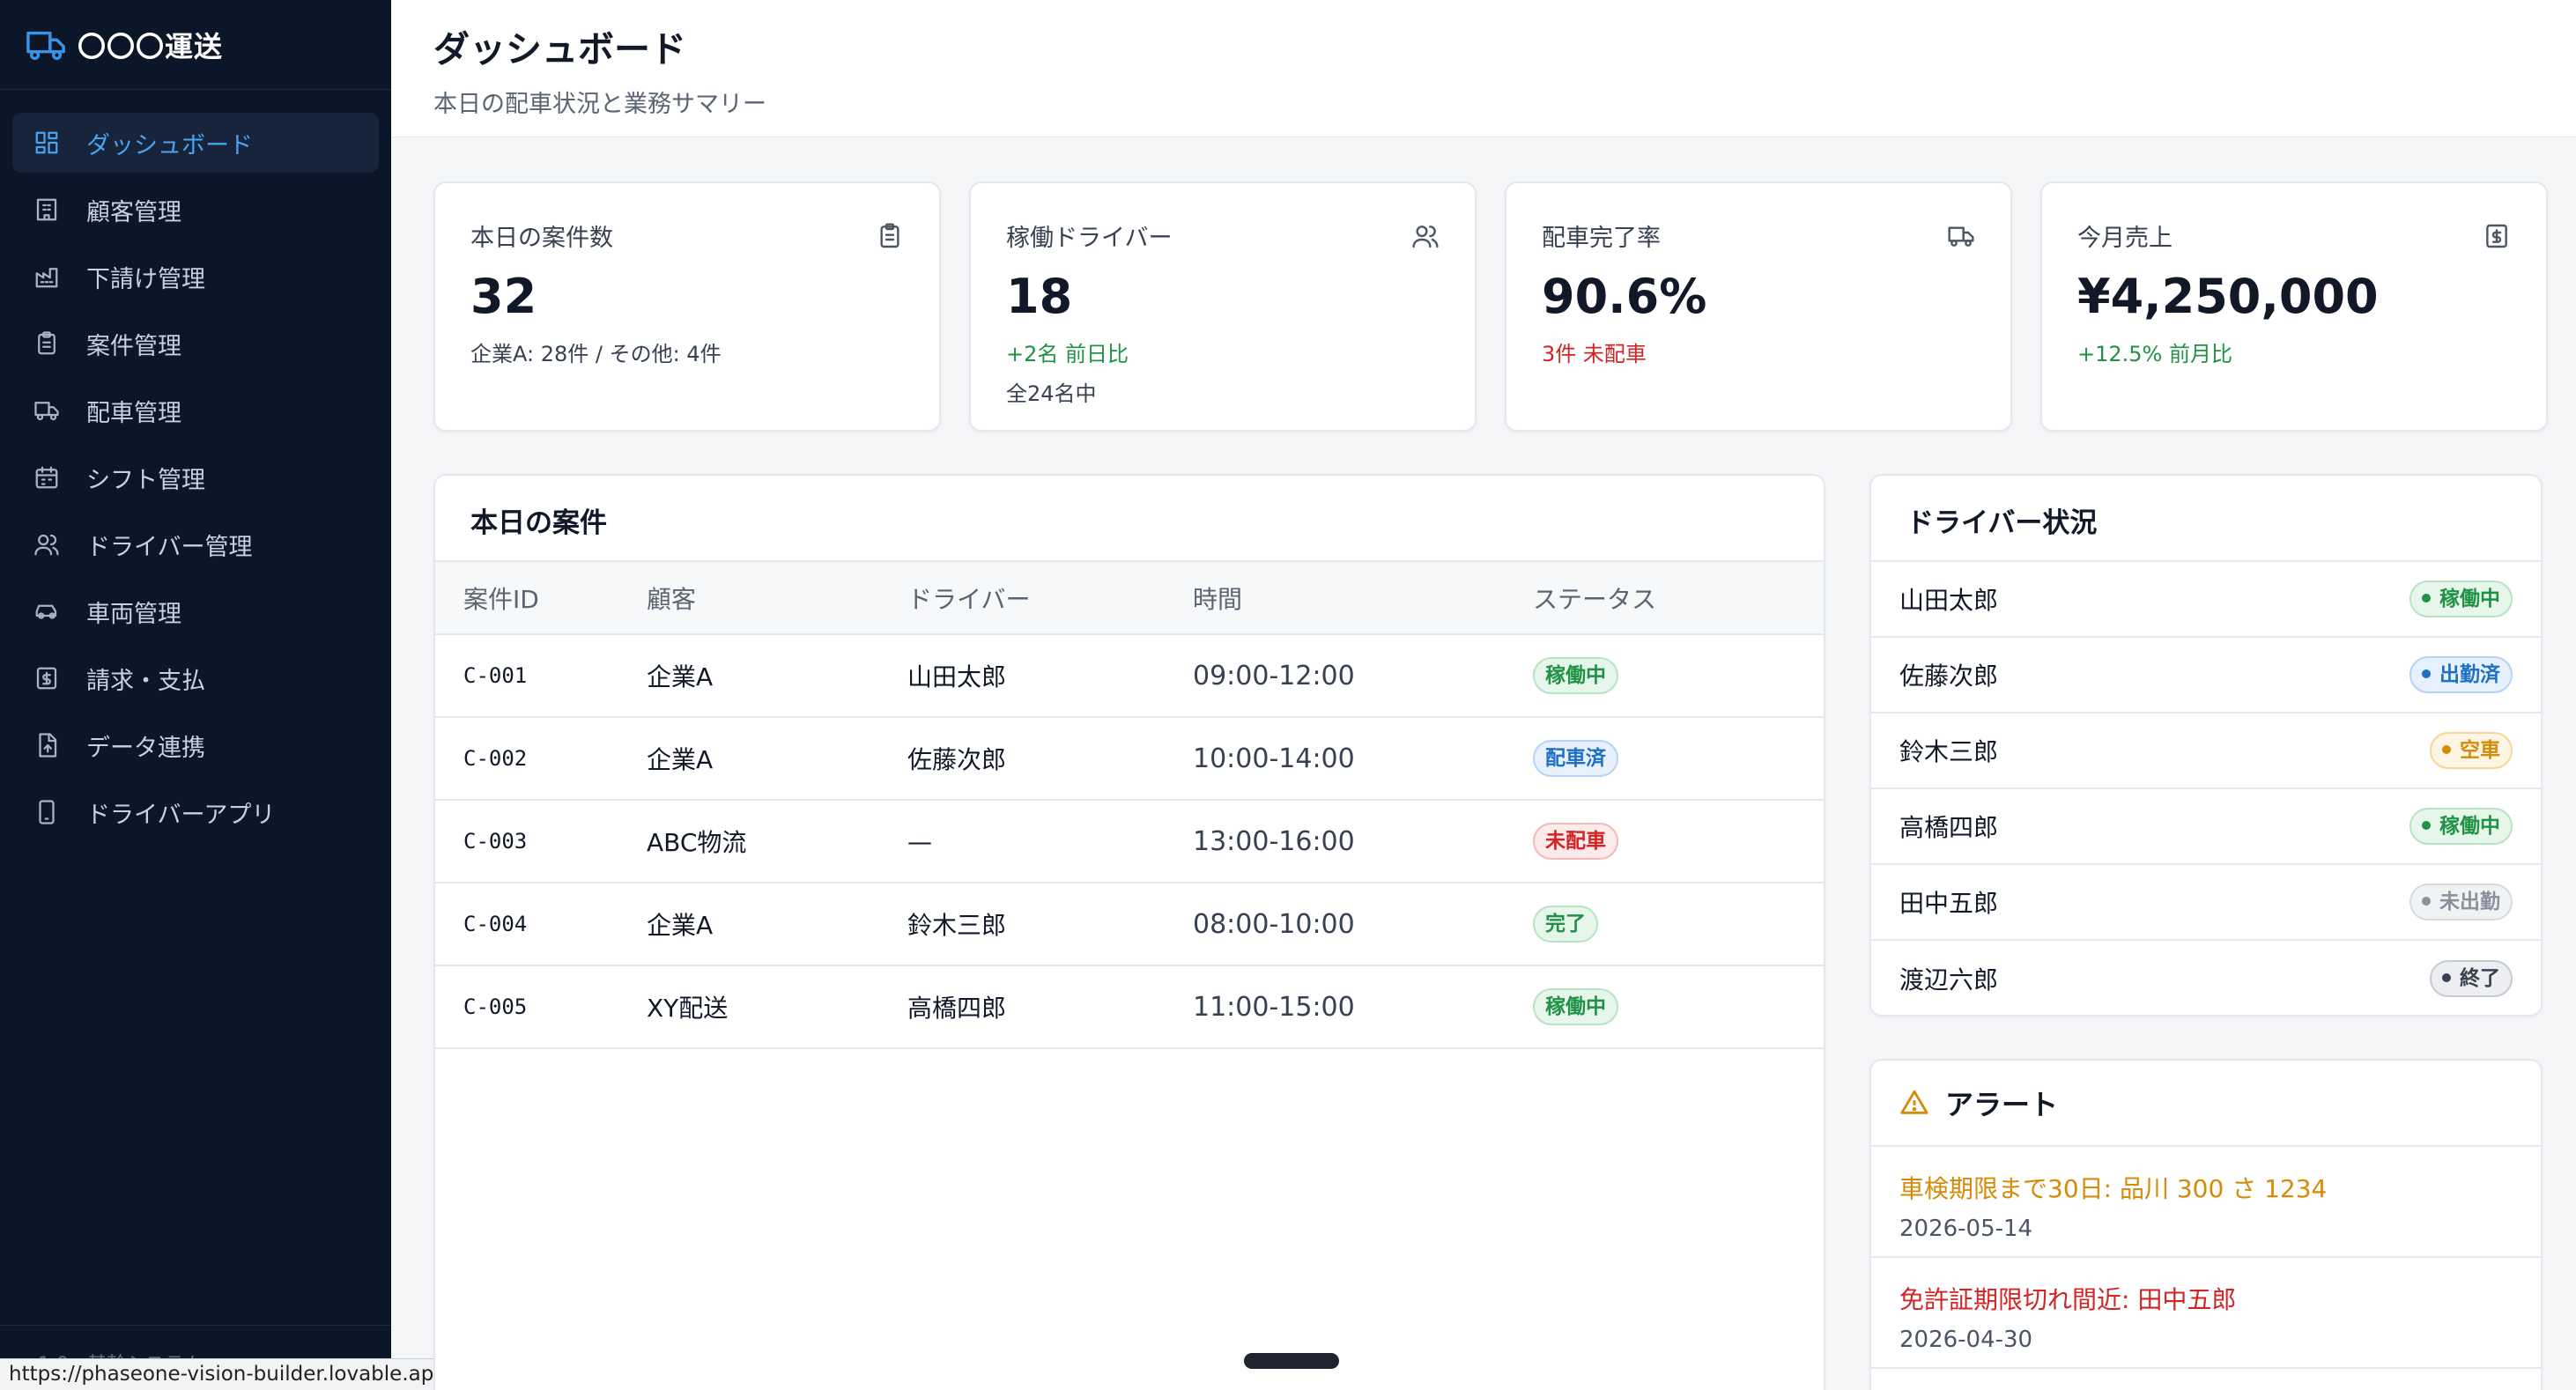 The width and height of the screenshot is (2576, 1390). I want to click on sidebar-item-8: 車両管理, so click(196, 611).